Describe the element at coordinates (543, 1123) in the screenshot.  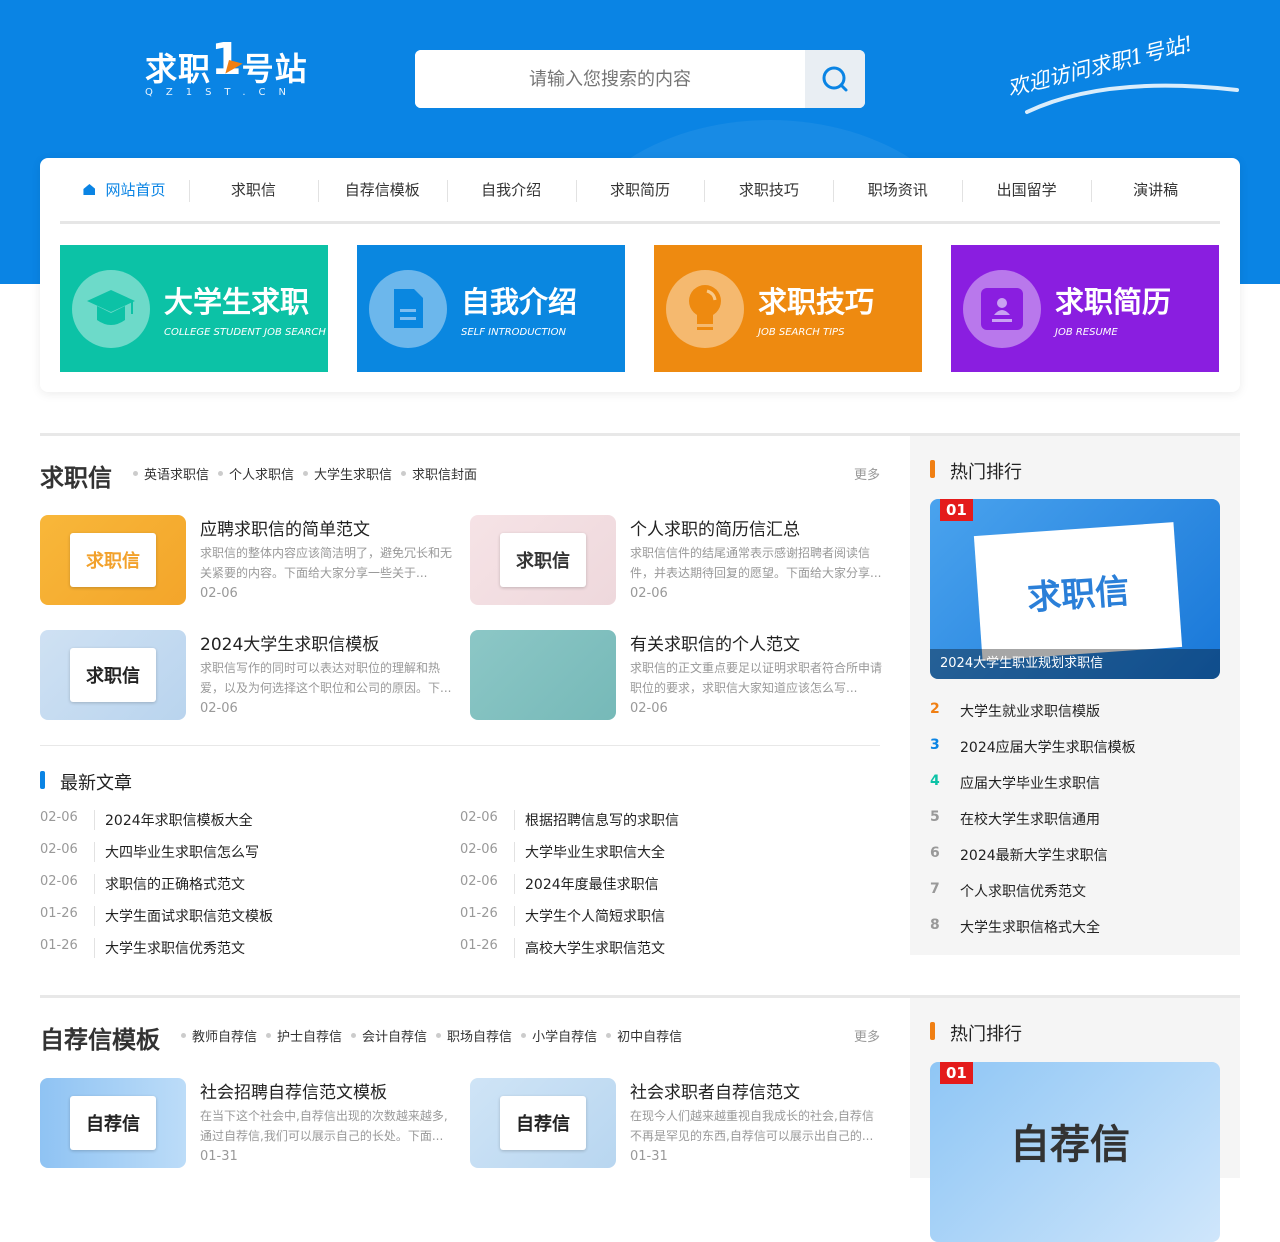
I see `thumbnail-text: 自荐信` at that location.